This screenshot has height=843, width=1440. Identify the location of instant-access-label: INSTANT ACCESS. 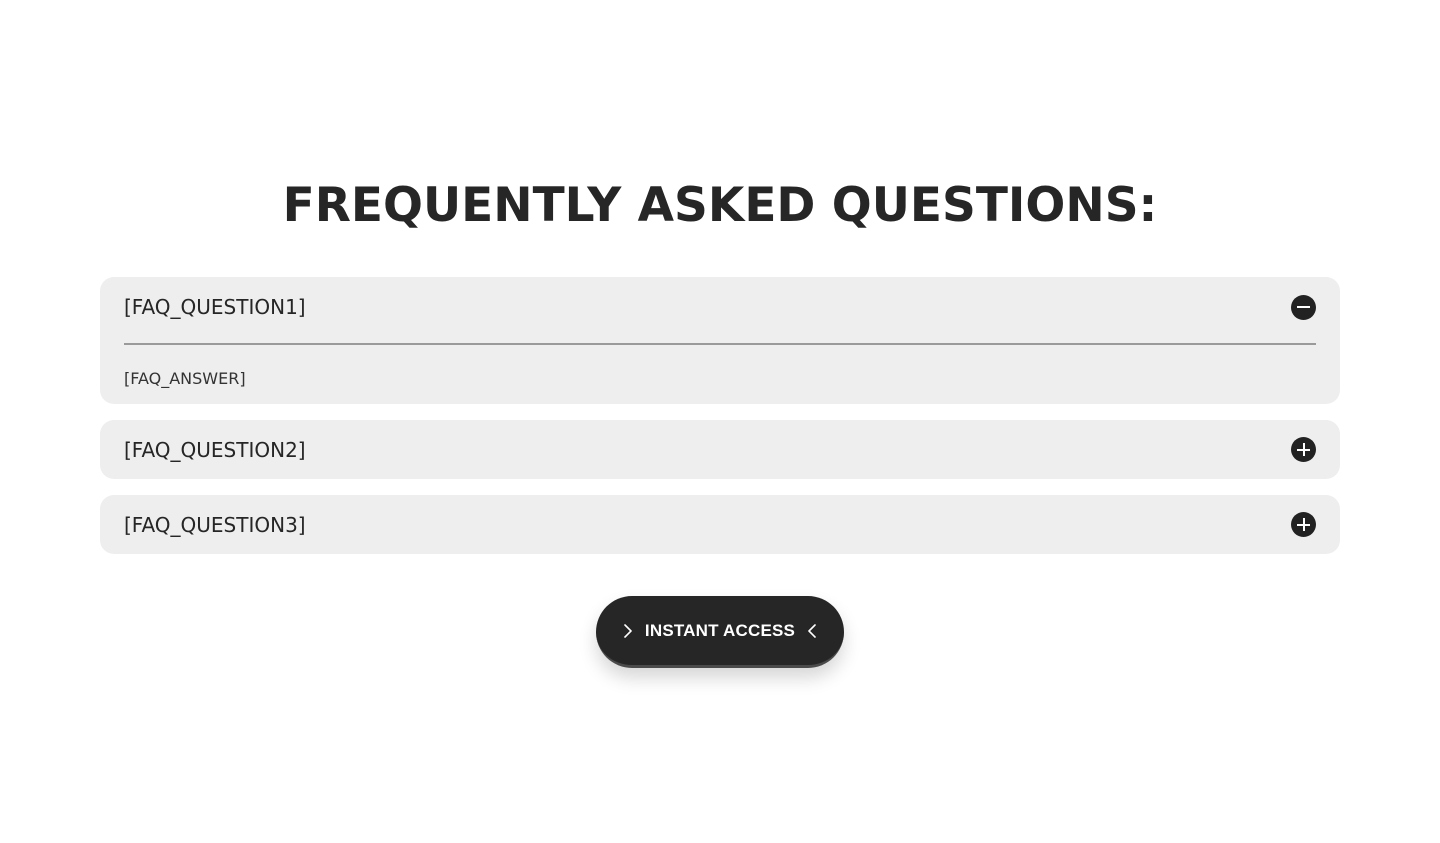
(720, 630).